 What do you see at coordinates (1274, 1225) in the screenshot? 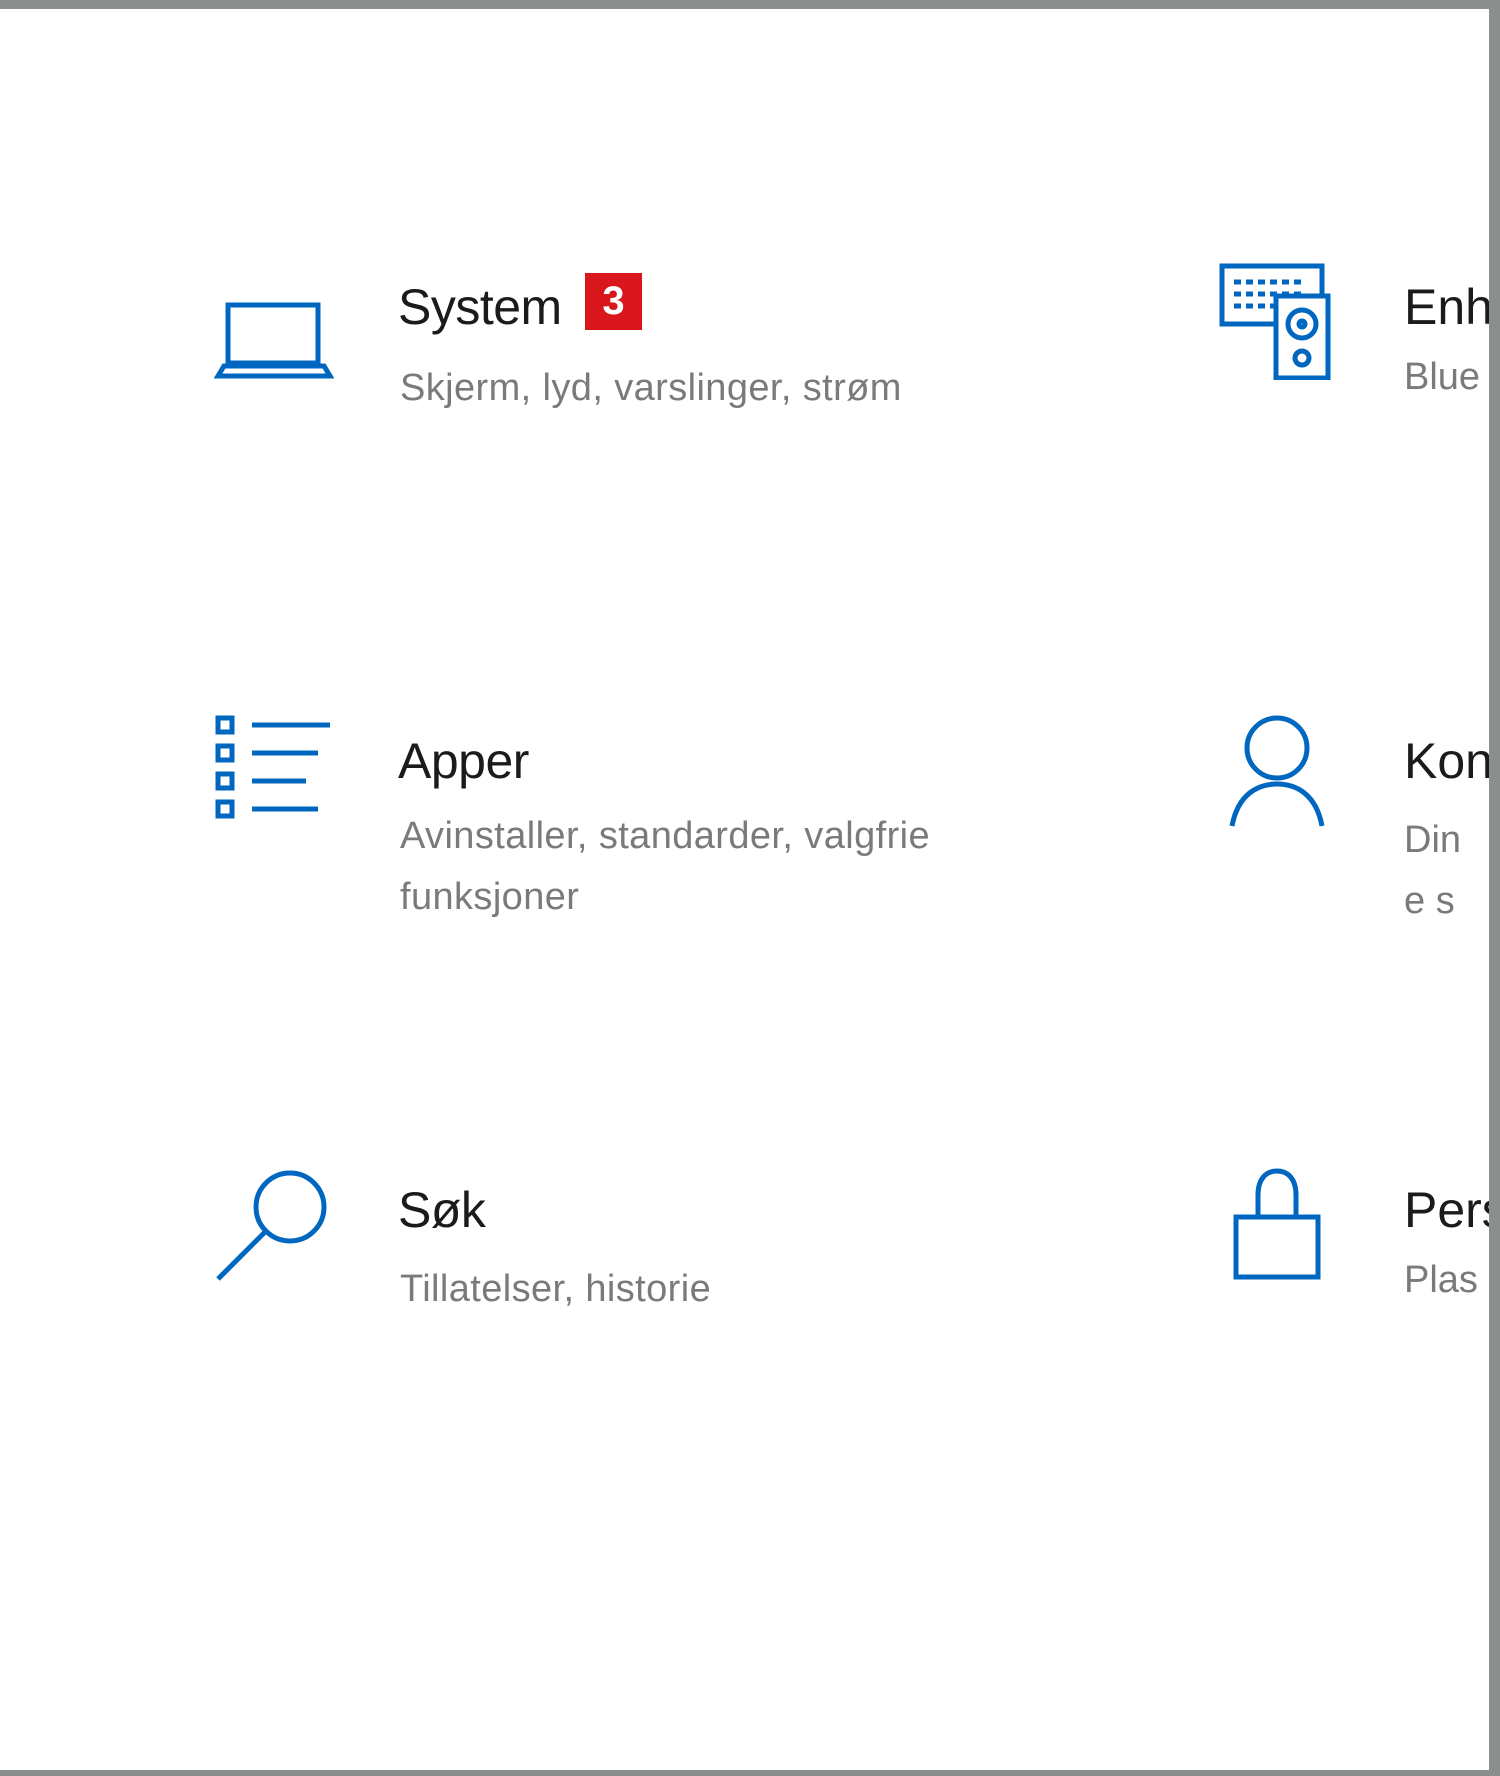
I see `lock-icon` at bounding box center [1274, 1225].